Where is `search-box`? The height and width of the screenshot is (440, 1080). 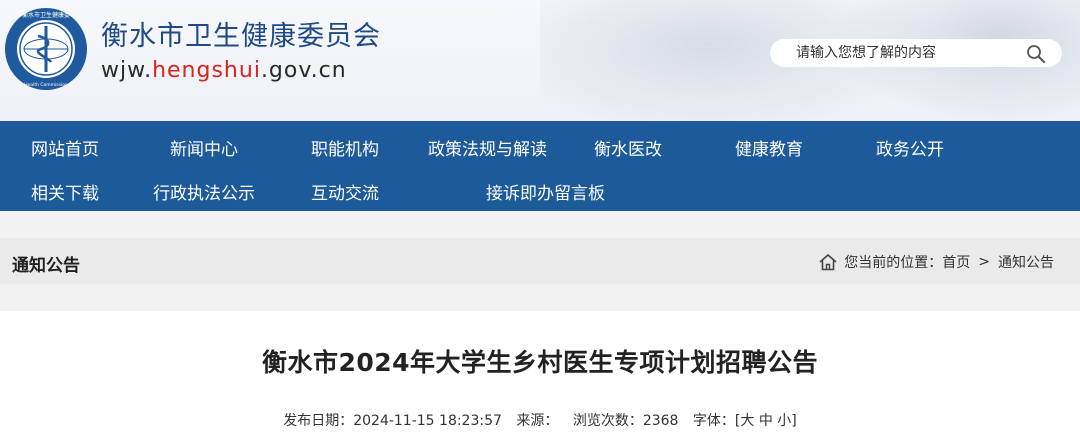
search-box is located at coordinates (916, 53).